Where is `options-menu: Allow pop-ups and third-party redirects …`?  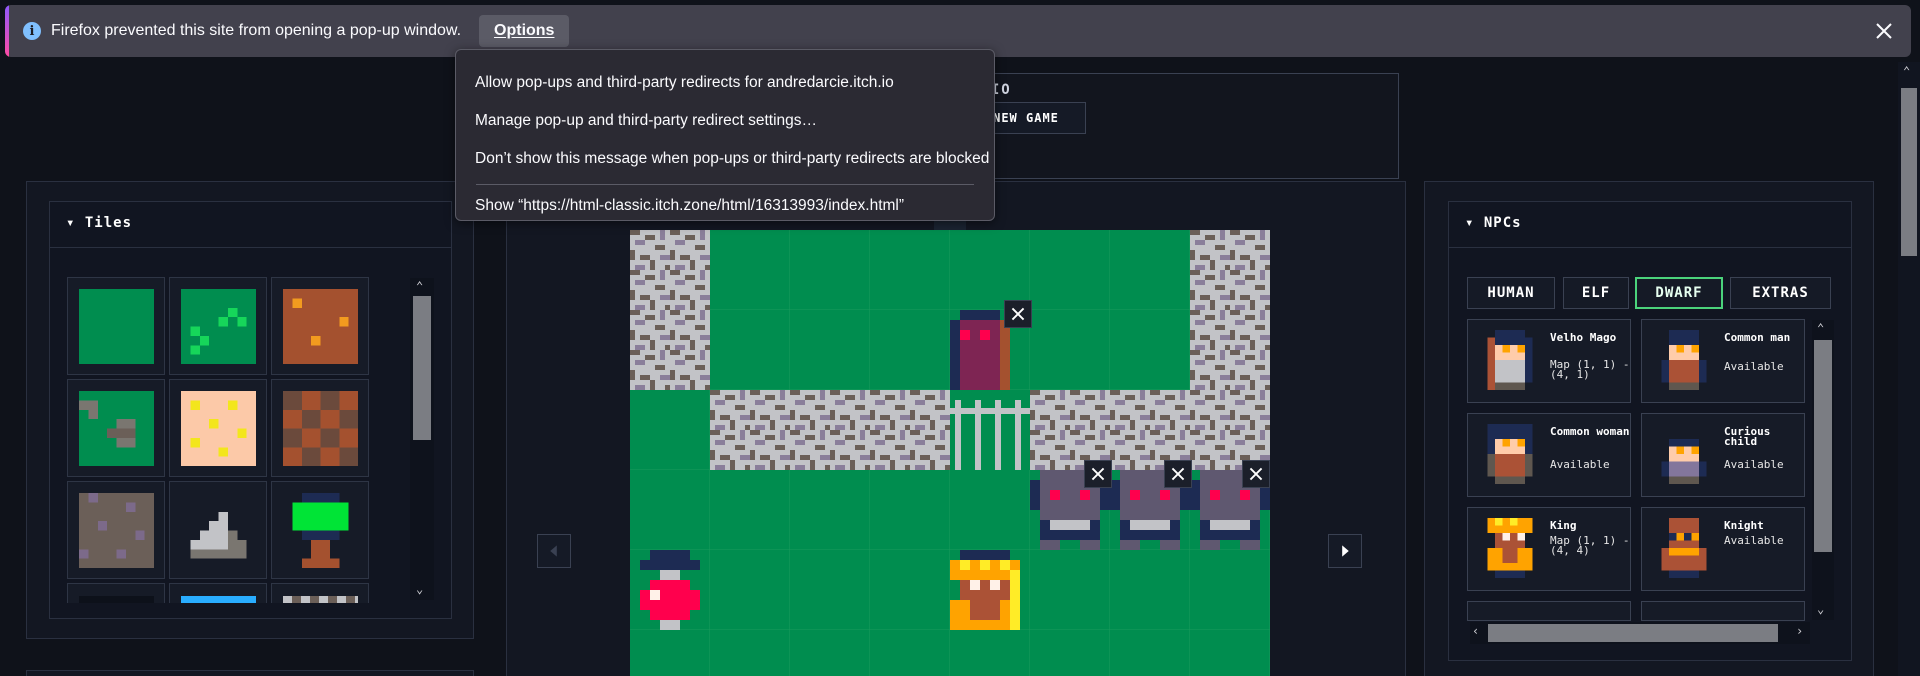 options-menu: Allow pop-ups and third-party redirects … is located at coordinates (725, 135).